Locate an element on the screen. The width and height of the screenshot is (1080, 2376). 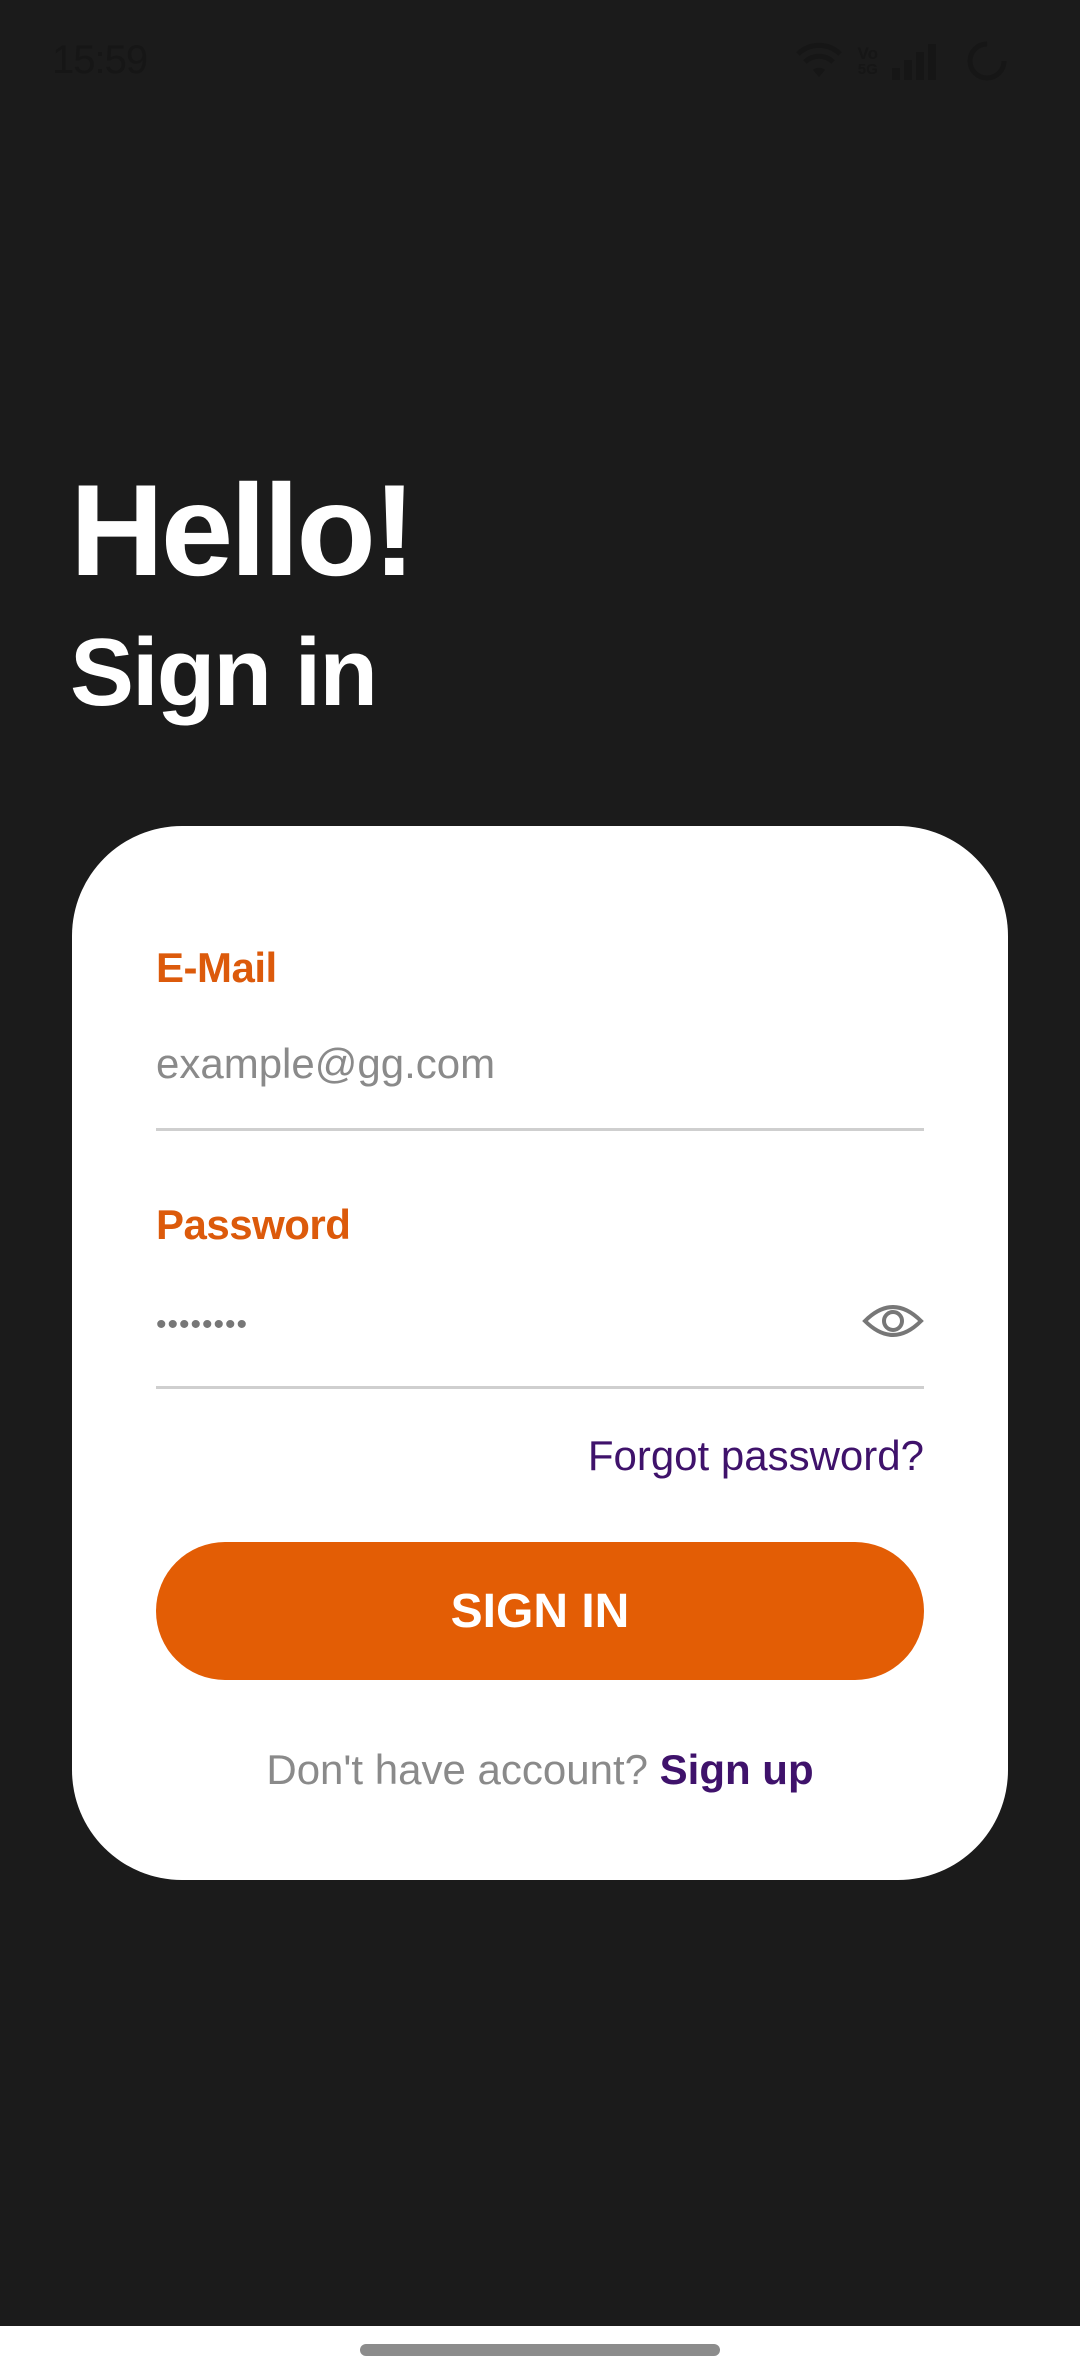
show-password-toggle is located at coordinates (893, 1321).